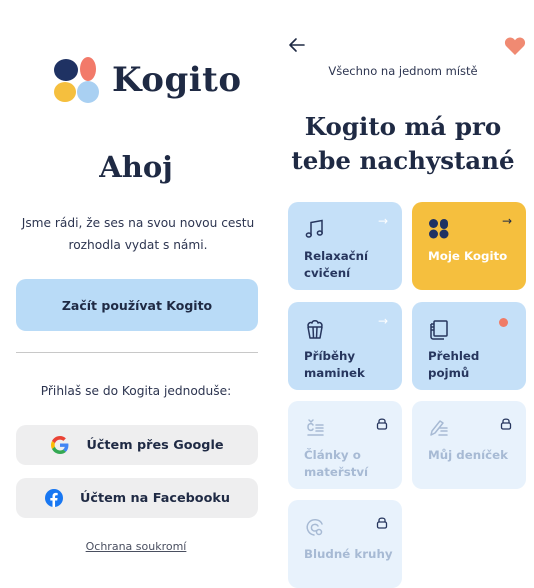  Describe the element at coordinates (54, 498) in the screenshot. I see `facebook-icon` at that location.